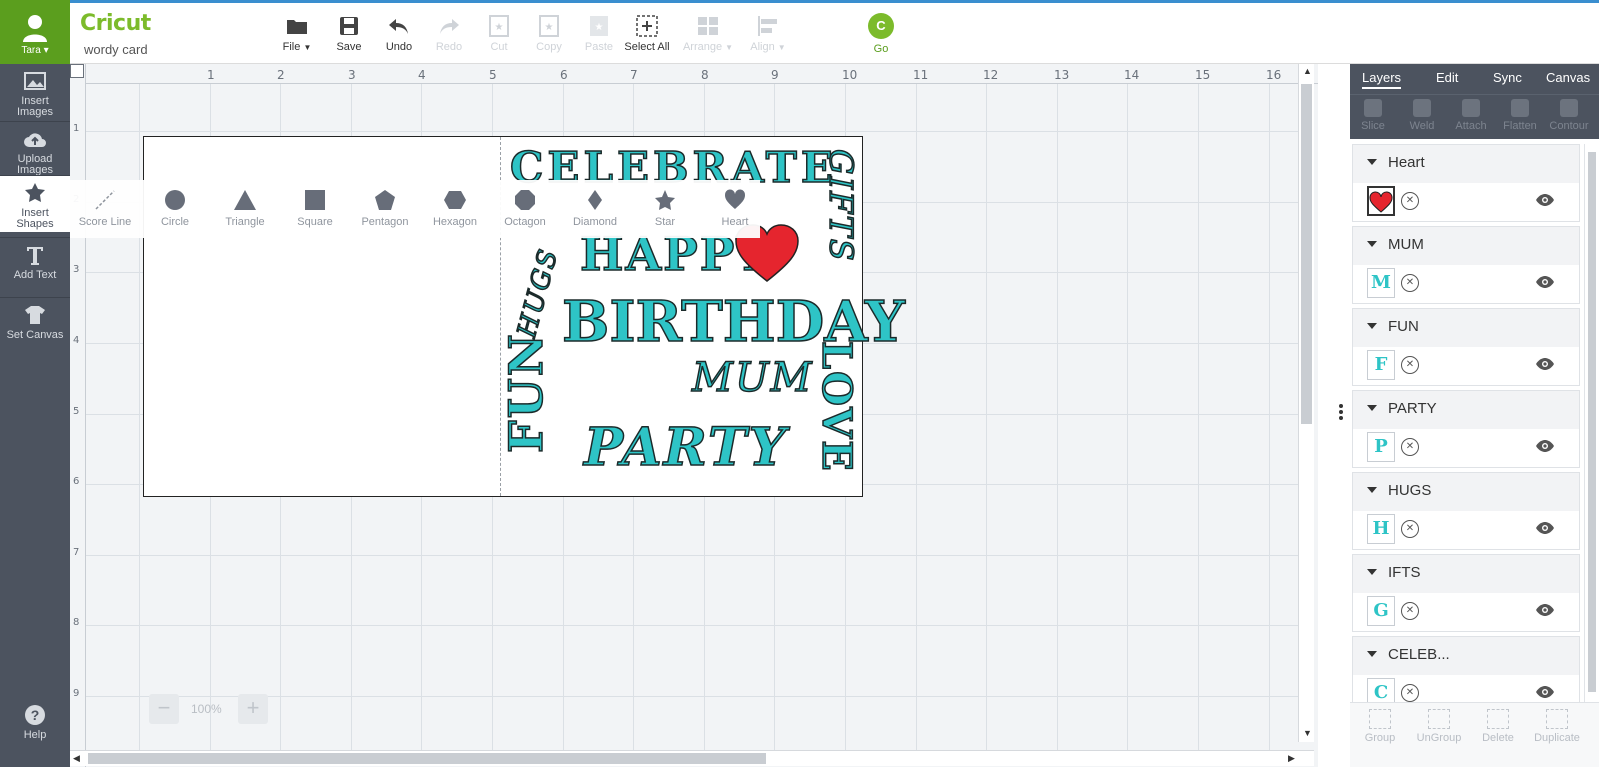 The height and width of the screenshot is (767, 1599). I want to click on layer-group-header: IFTS, so click(1467, 573).